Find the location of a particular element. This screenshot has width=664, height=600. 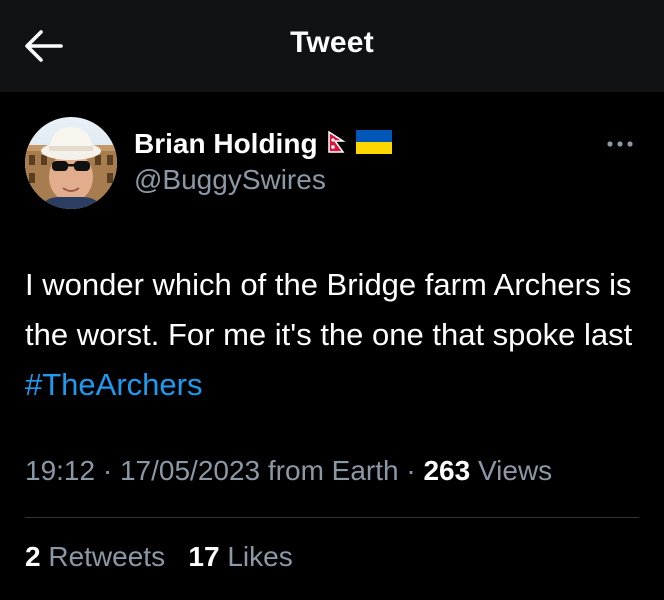

retweets-stat: 2 Retweets is located at coordinates (95, 556).